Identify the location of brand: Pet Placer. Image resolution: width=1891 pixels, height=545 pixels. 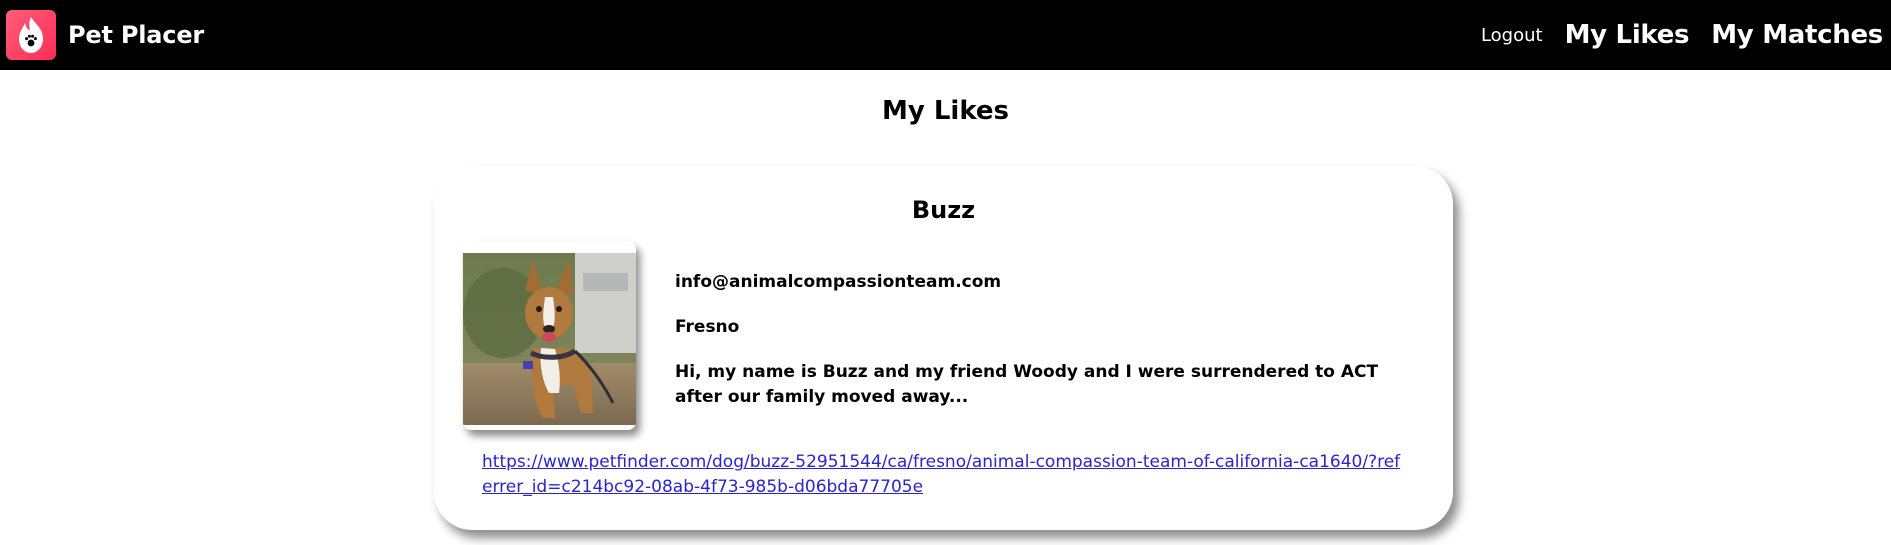
(105, 35).